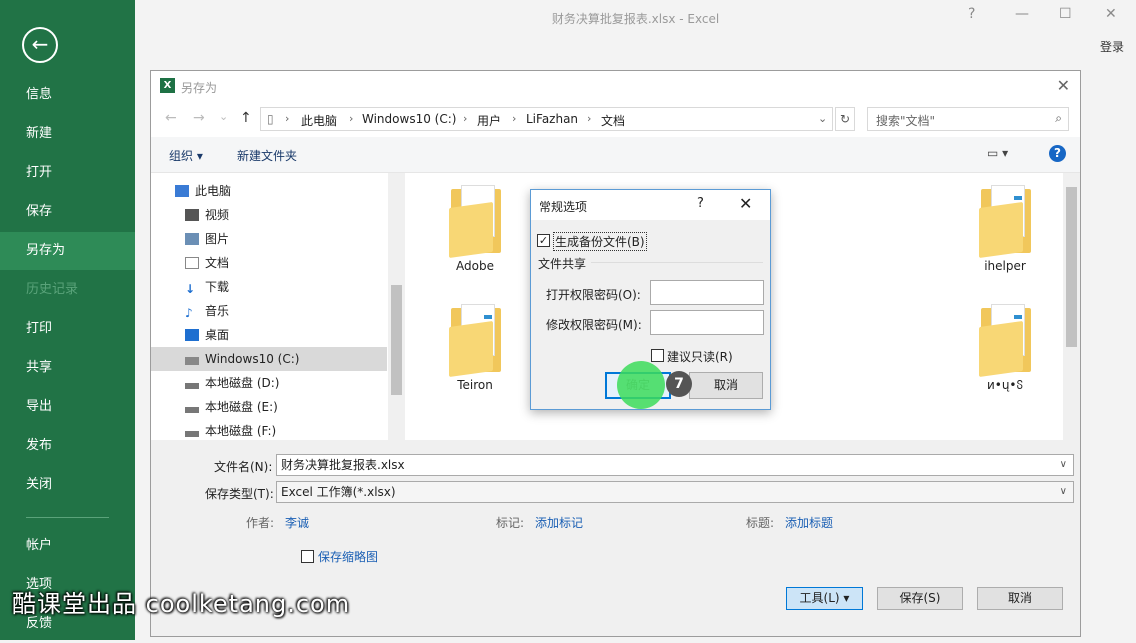 The height and width of the screenshot is (643, 1136). I want to click on modify-password-label: 修改权限密码(M):, so click(594, 325).